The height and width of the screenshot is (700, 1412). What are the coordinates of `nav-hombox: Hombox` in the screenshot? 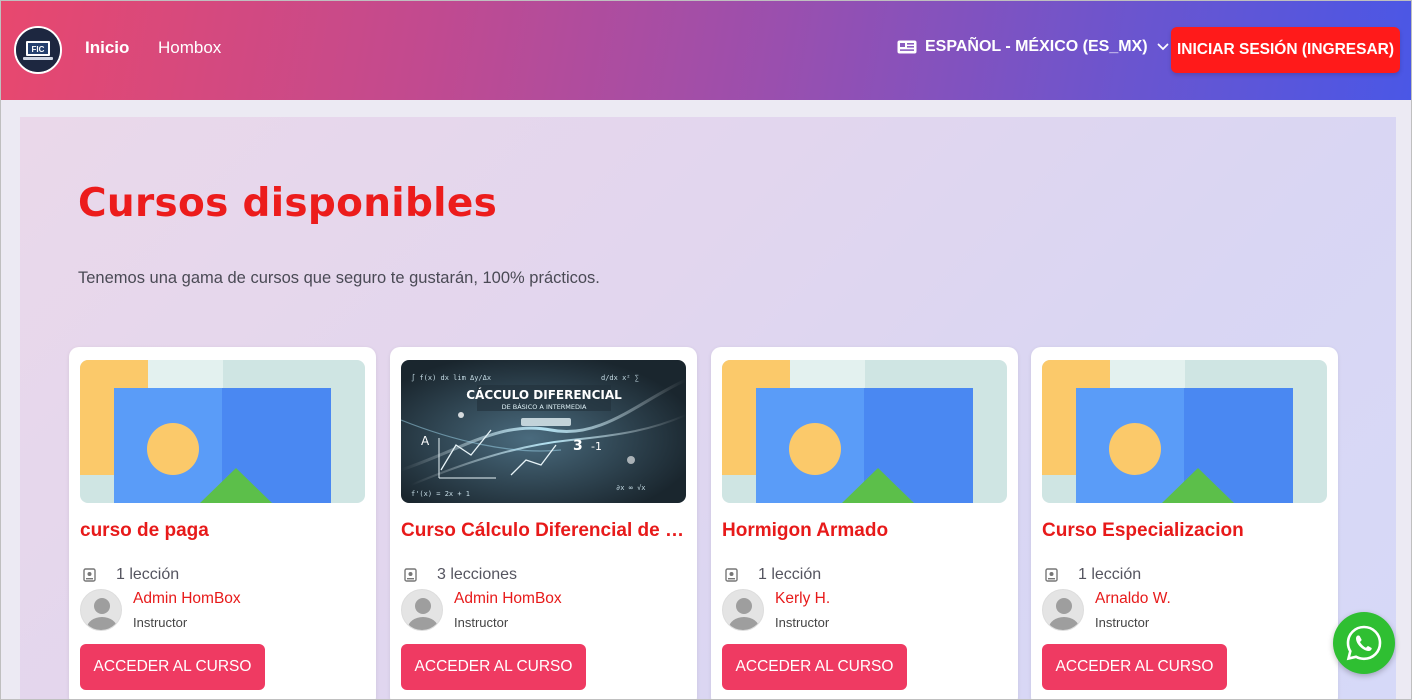 It's located at (189, 48).